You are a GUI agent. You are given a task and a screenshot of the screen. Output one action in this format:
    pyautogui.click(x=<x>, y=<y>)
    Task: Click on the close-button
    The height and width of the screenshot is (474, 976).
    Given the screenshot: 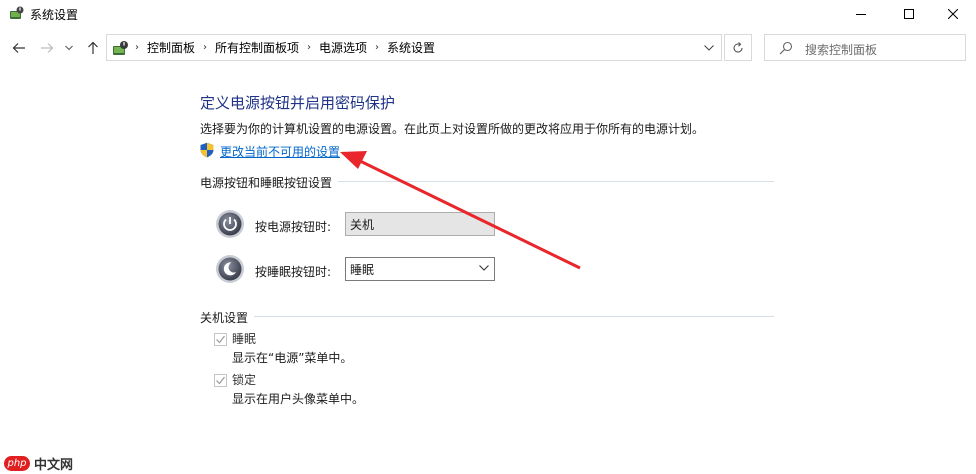 What is the action you would take?
    pyautogui.click(x=953, y=14)
    